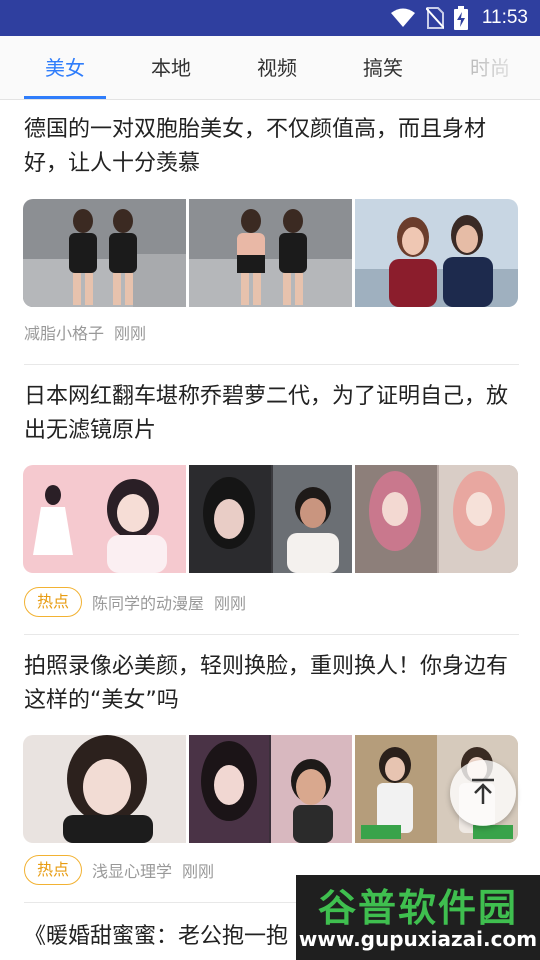 This screenshot has width=540, height=960. Describe the element at coordinates (383, 67) in the screenshot. I see `tab-funny: 搞笑` at that location.